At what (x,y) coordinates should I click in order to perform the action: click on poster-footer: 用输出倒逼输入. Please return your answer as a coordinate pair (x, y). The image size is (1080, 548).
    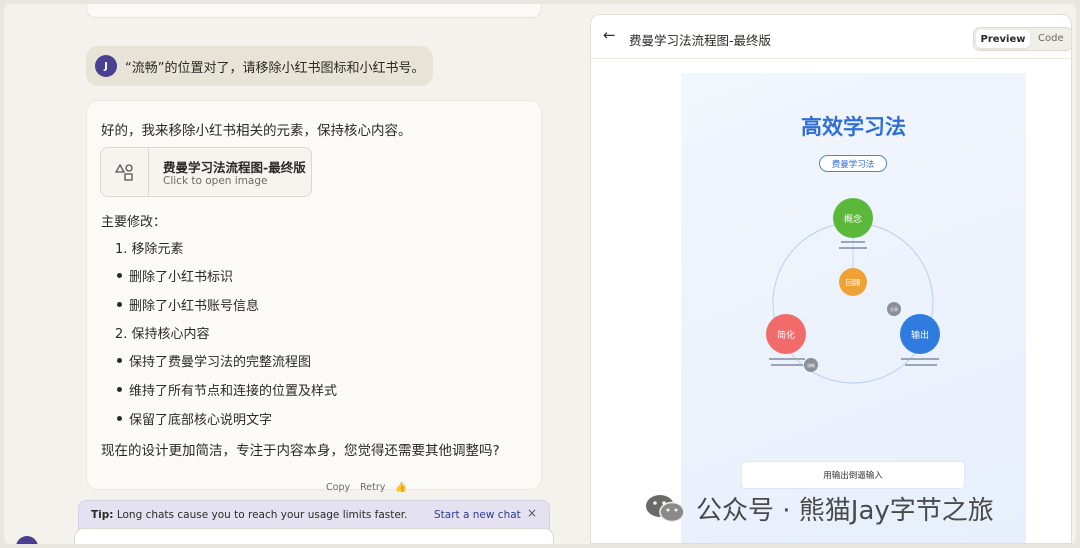
    Looking at the image, I should click on (853, 475).